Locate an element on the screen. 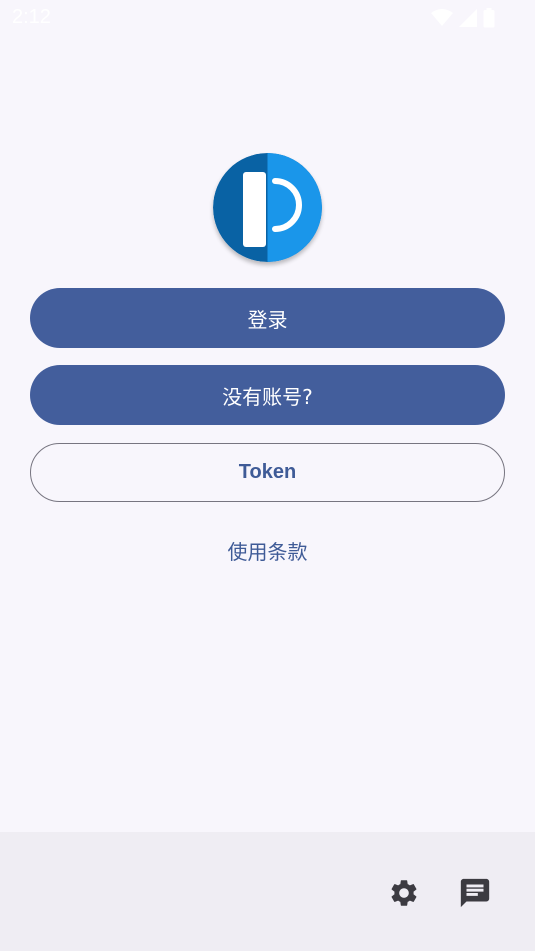  terms-of-use-link: 使用条款 is located at coordinates (267, 550).